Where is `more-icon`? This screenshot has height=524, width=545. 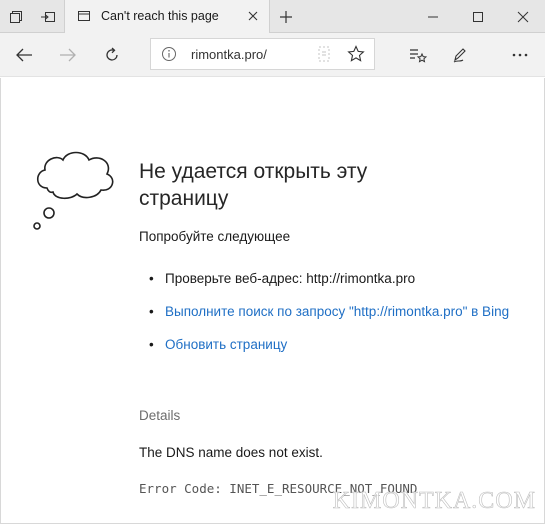 more-icon is located at coordinates (520, 55).